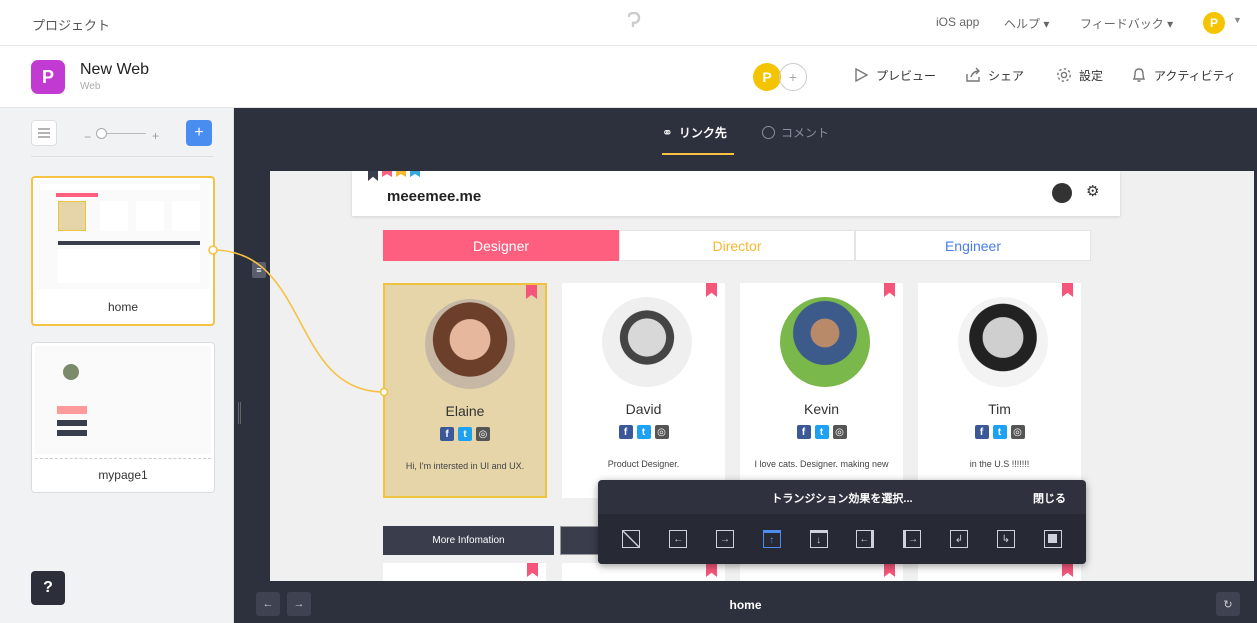  What do you see at coordinates (643, 409) in the screenshot?
I see `person-name: David` at bounding box center [643, 409].